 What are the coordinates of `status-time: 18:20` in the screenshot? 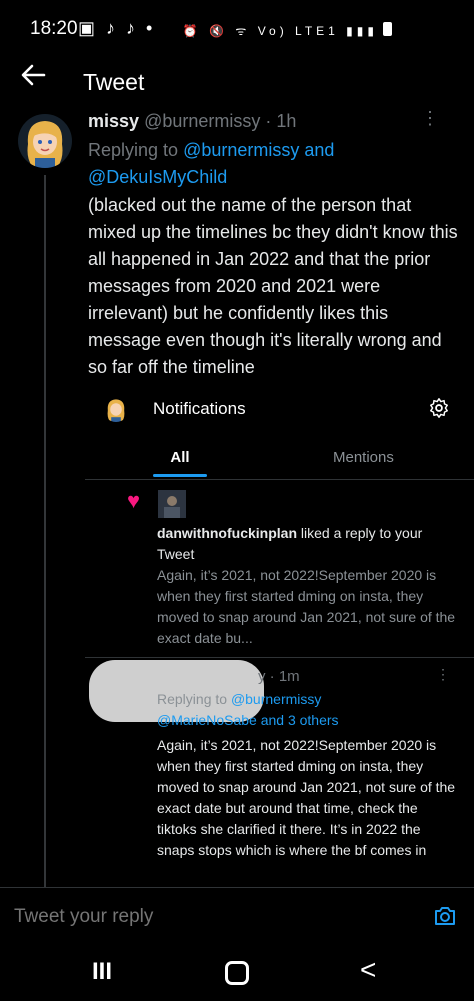 It's located at (54, 28).